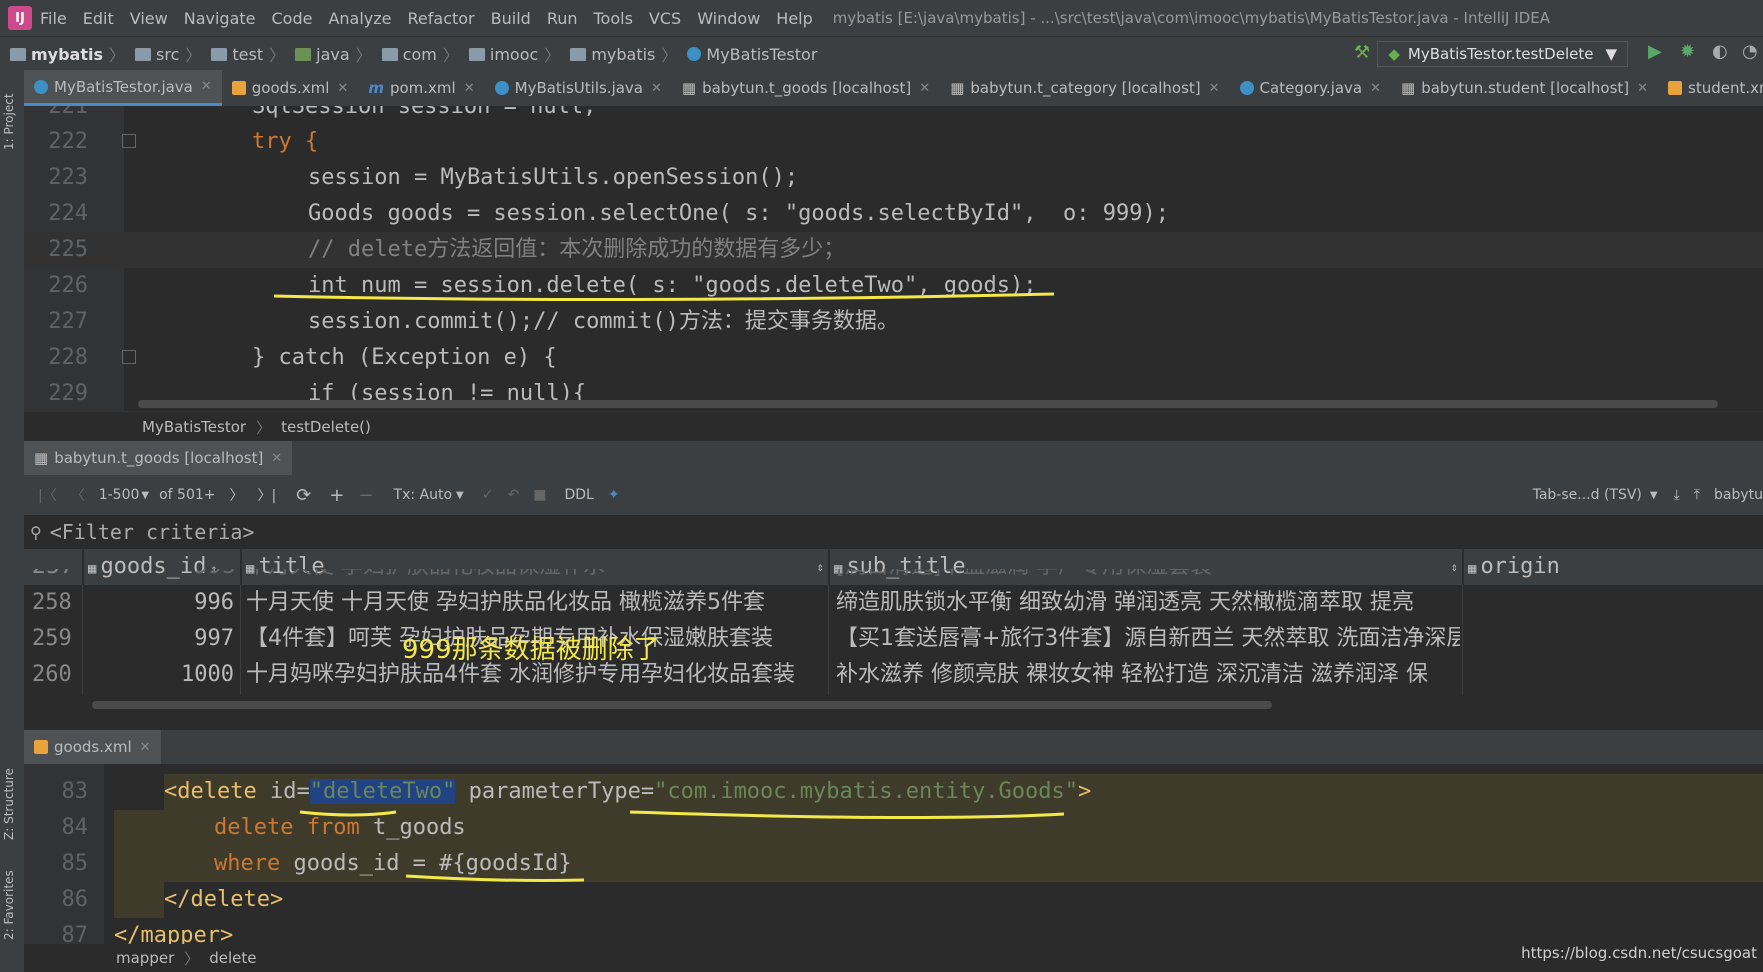  What do you see at coordinates (187, 495) in the screenshot?
I see `row-count: of 501+` at bounding box center [187, 495].